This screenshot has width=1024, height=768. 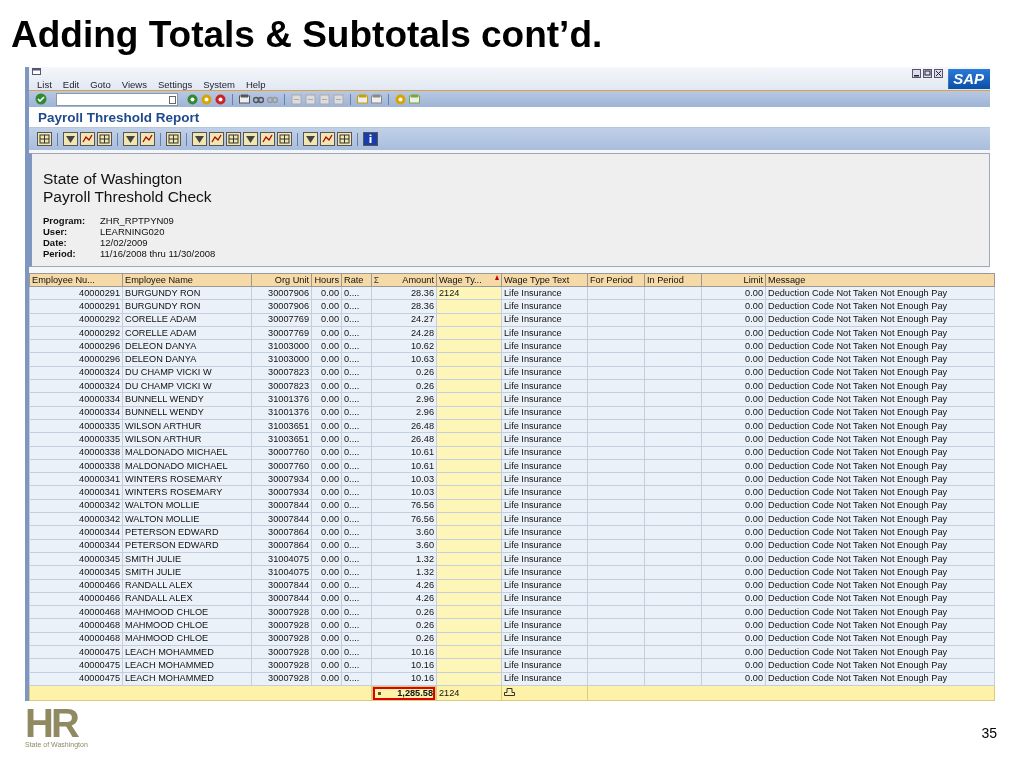 What do you see at coordinates (64, 220) in the screenshot?
I see `field-label: Program:` at bounding box center [64, 220].